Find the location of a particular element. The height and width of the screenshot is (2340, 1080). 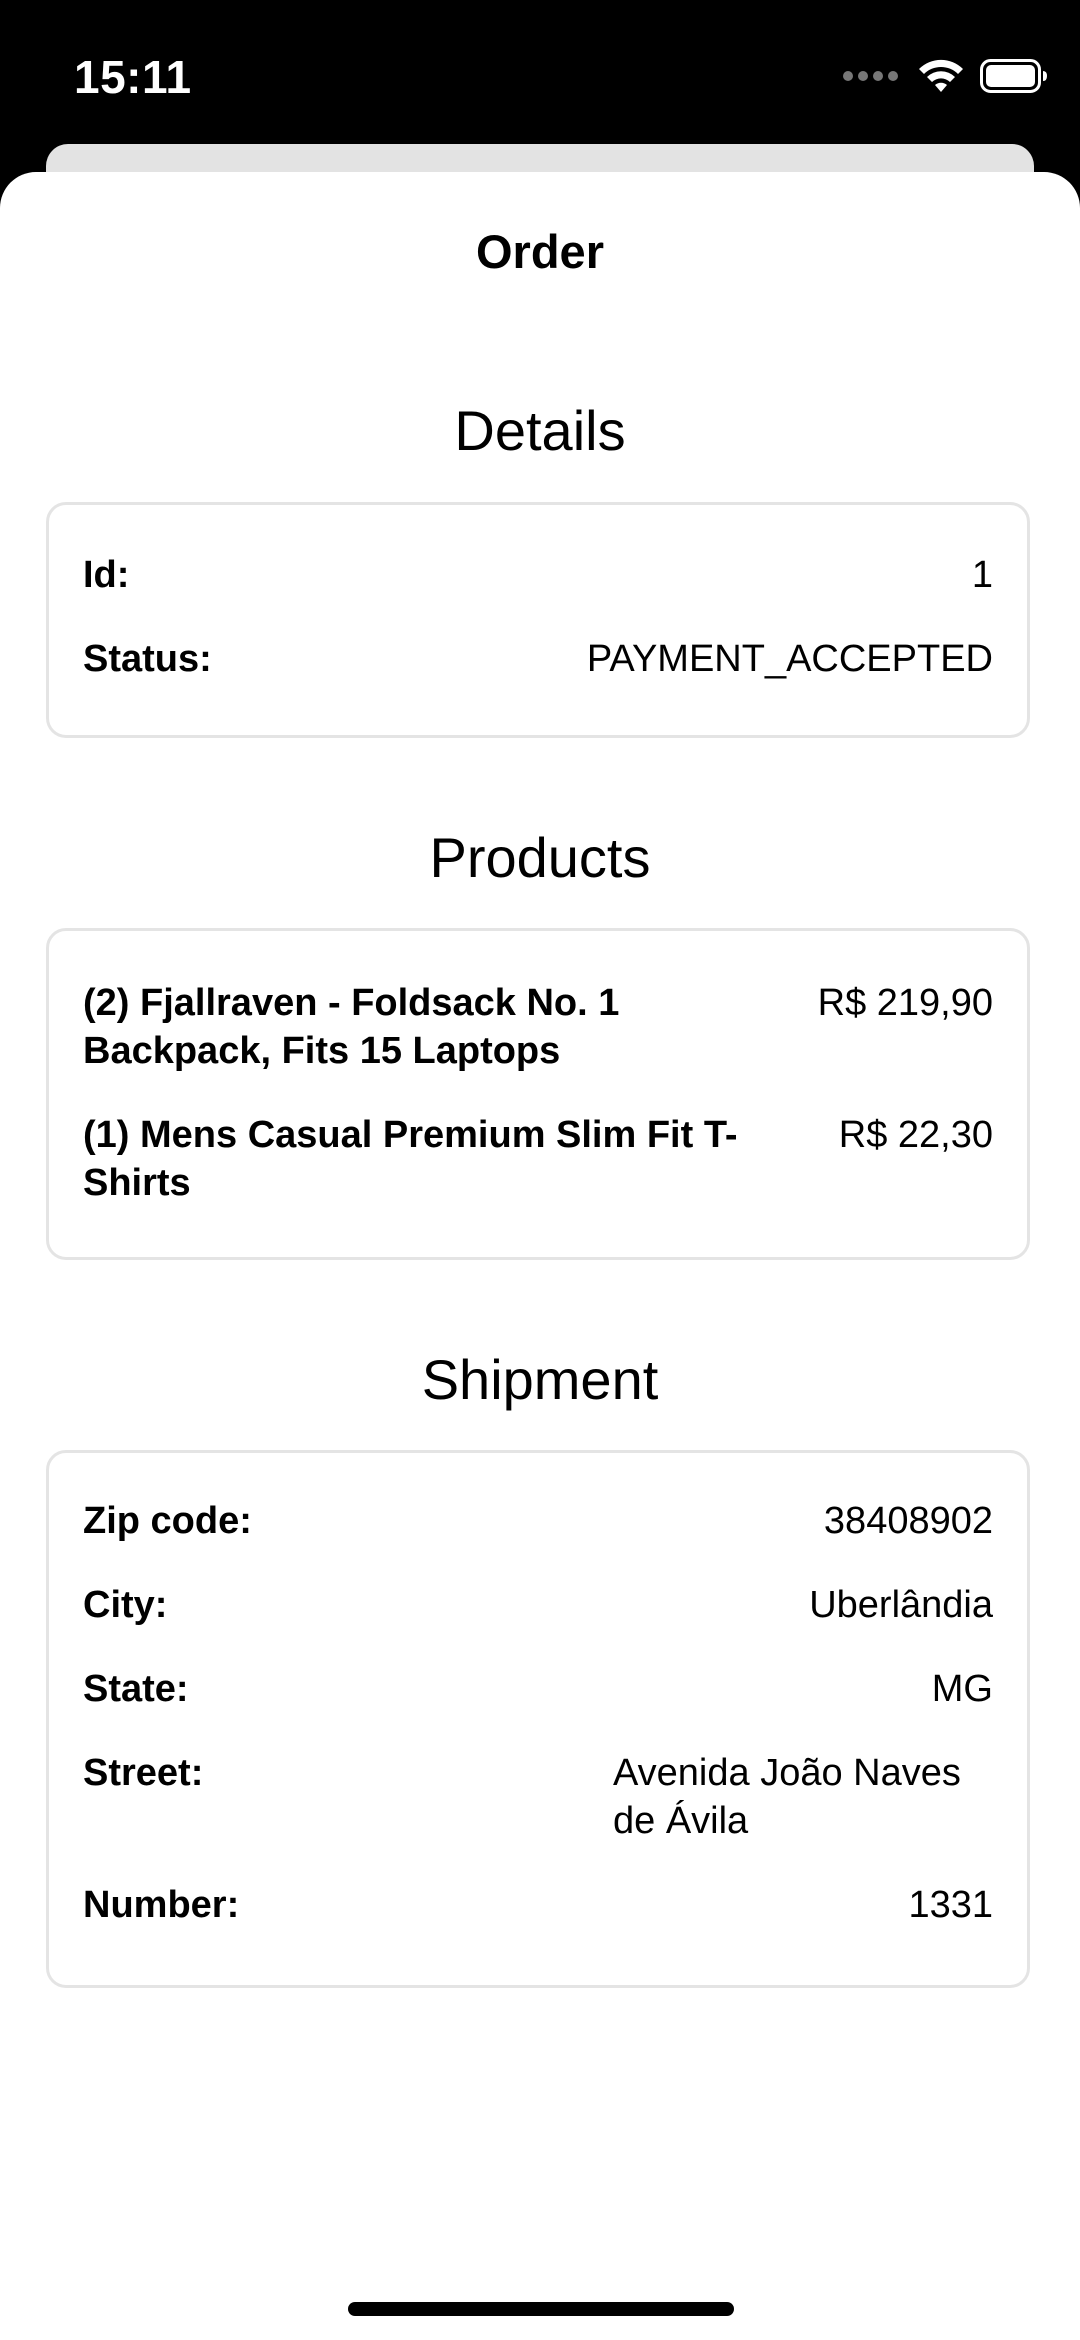

shipment-row-state: State: MG is located at coordinates (538, 1689).